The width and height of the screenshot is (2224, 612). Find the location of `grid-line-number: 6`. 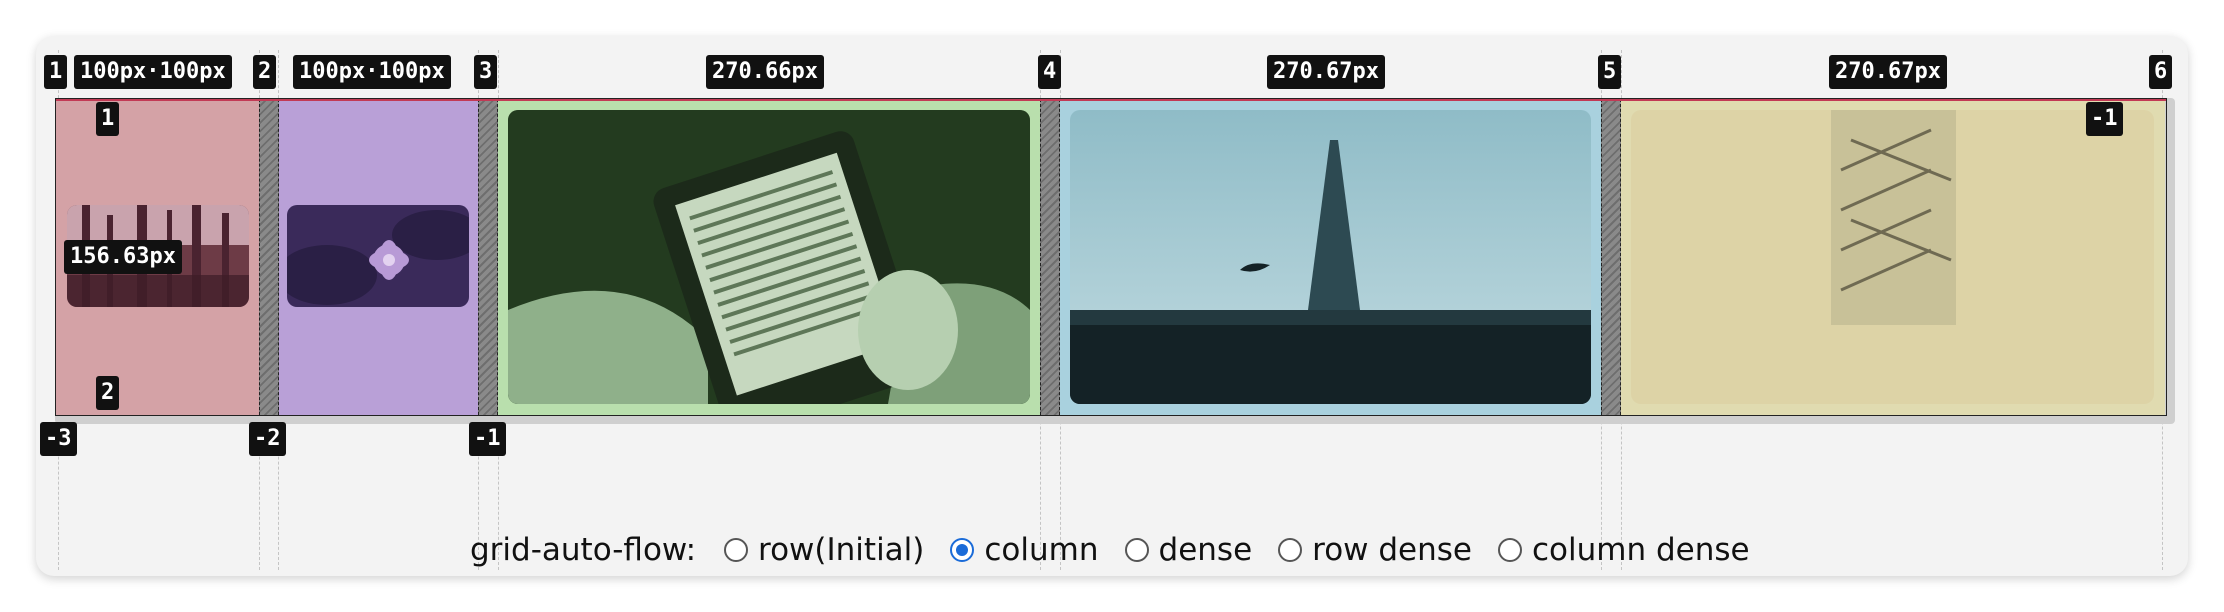

grid-line-number: 6 is located at coordinates (2161, 72).